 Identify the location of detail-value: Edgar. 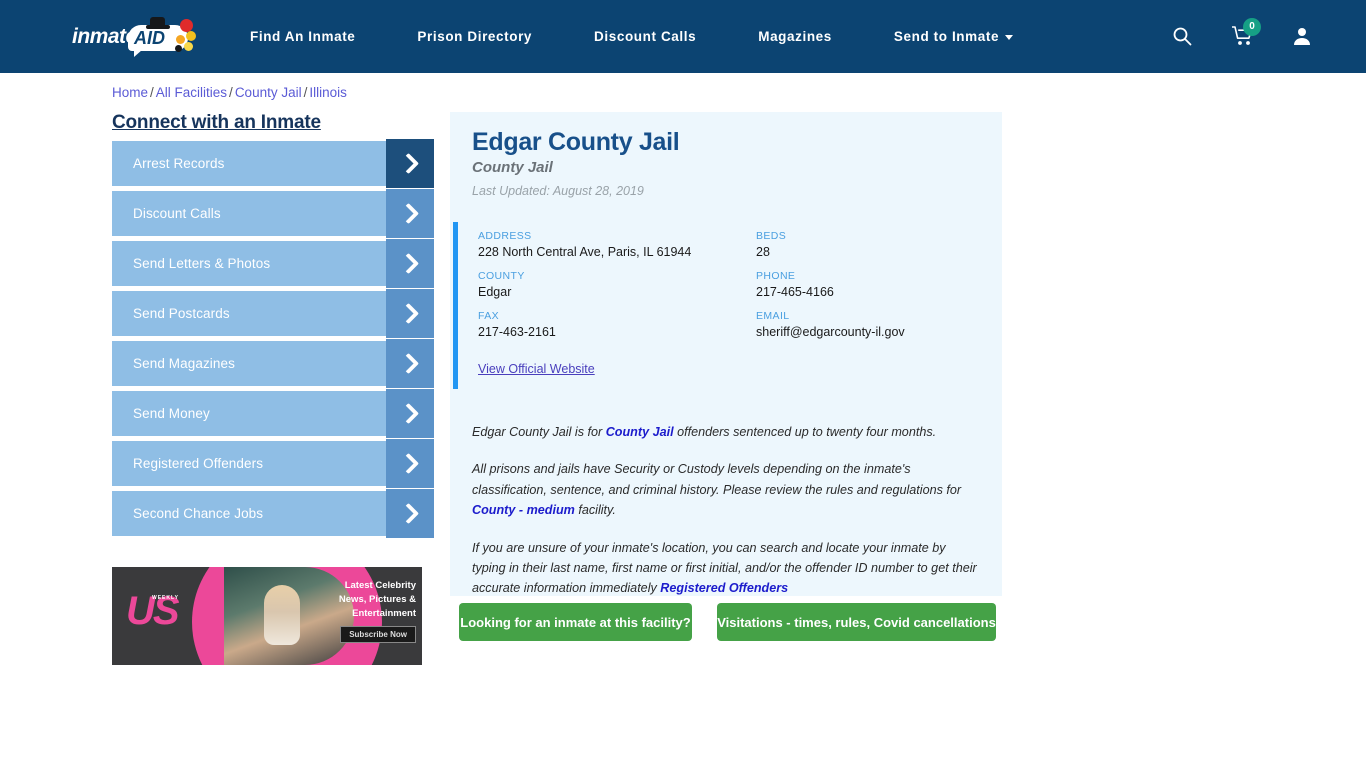
(495, 292).